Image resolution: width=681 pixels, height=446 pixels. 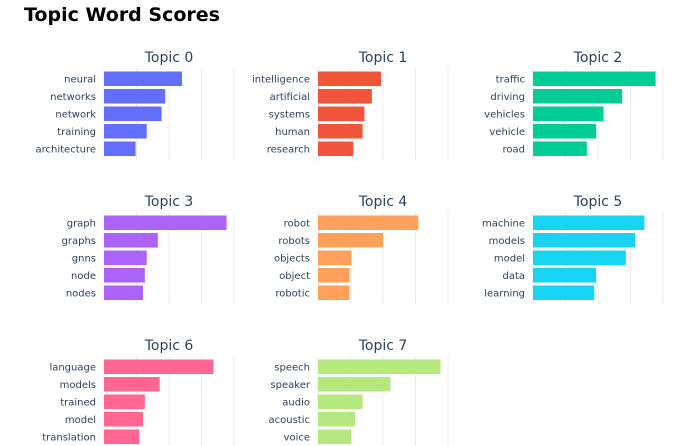 I want to click on word-label: speaker, so click(x=290, y=385).